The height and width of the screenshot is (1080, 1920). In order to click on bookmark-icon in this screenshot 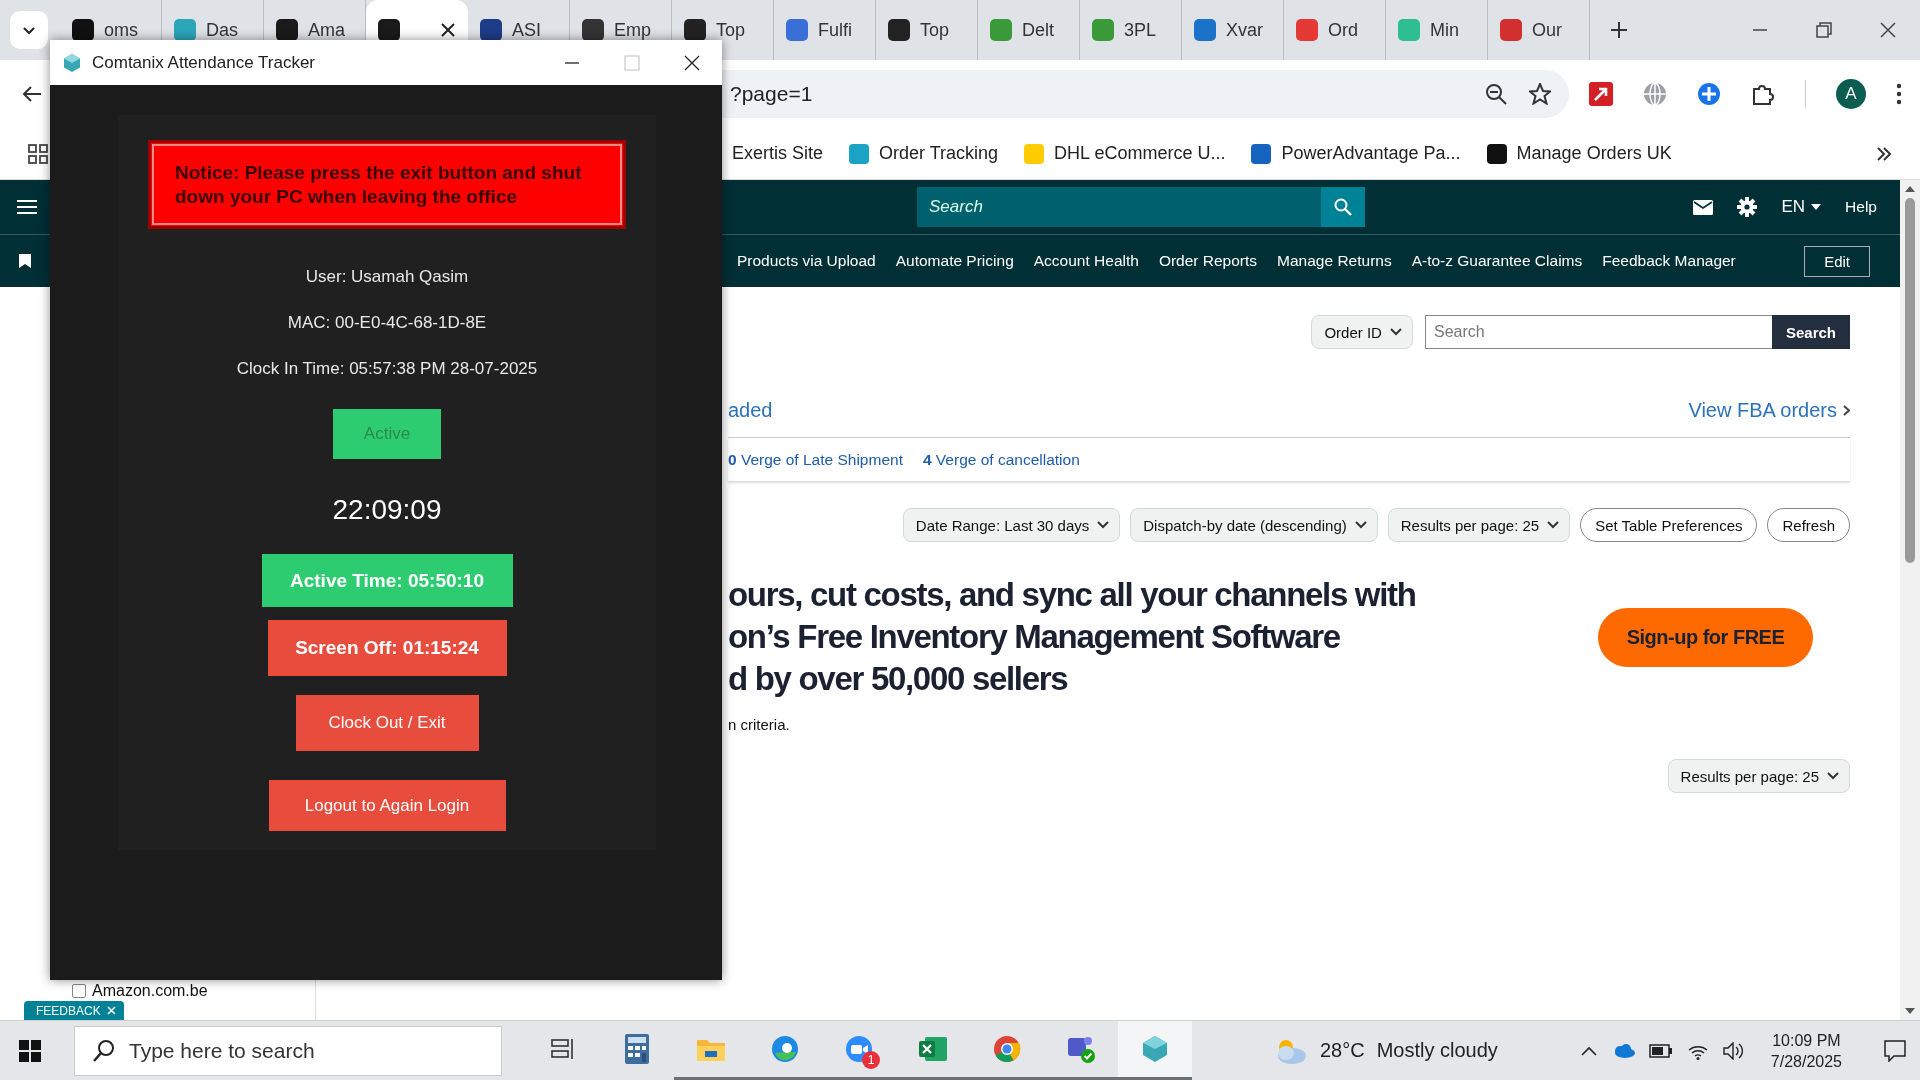, I will do `click(25, 261)`.